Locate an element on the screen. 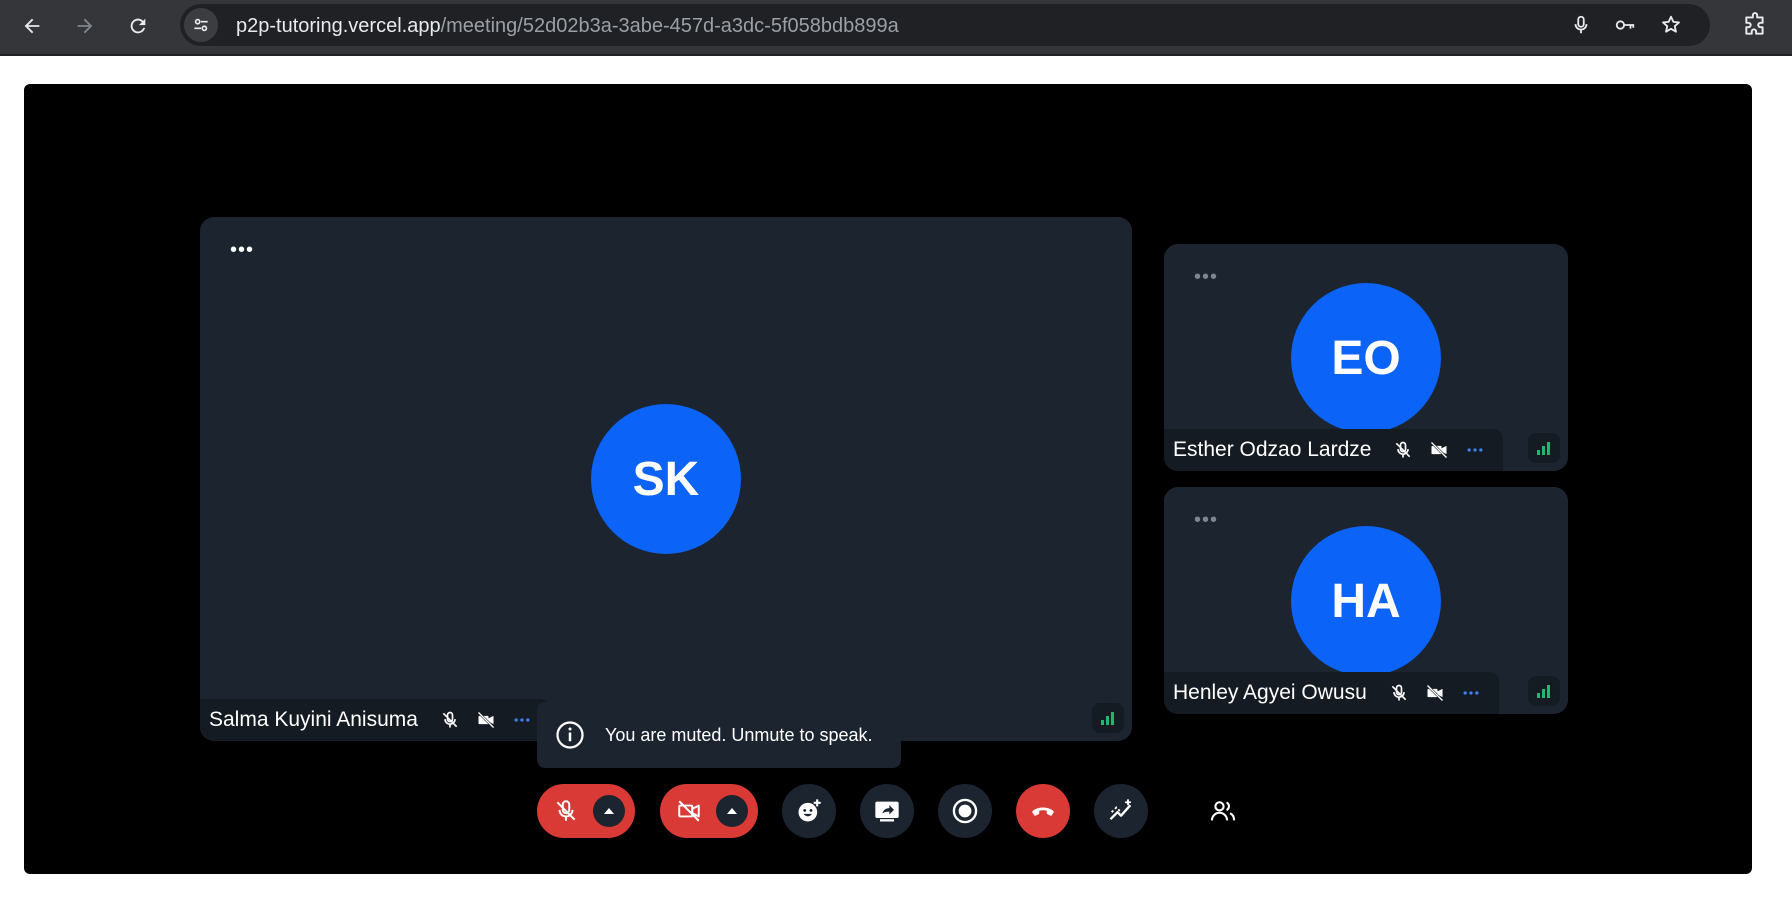  emoji-add-icon is located at coordinates (809, 810).